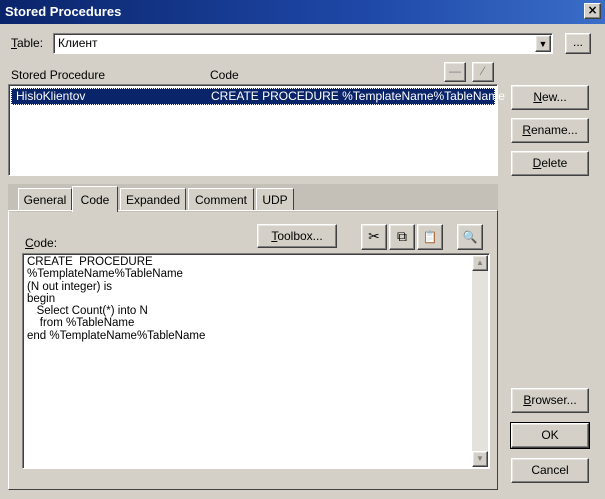 The width and height of the screenshot is (605, 499). What do you see at coordinates (41, 243) in the screenshot?
I see `code-label: Code:` at bounding box center [41, 243].